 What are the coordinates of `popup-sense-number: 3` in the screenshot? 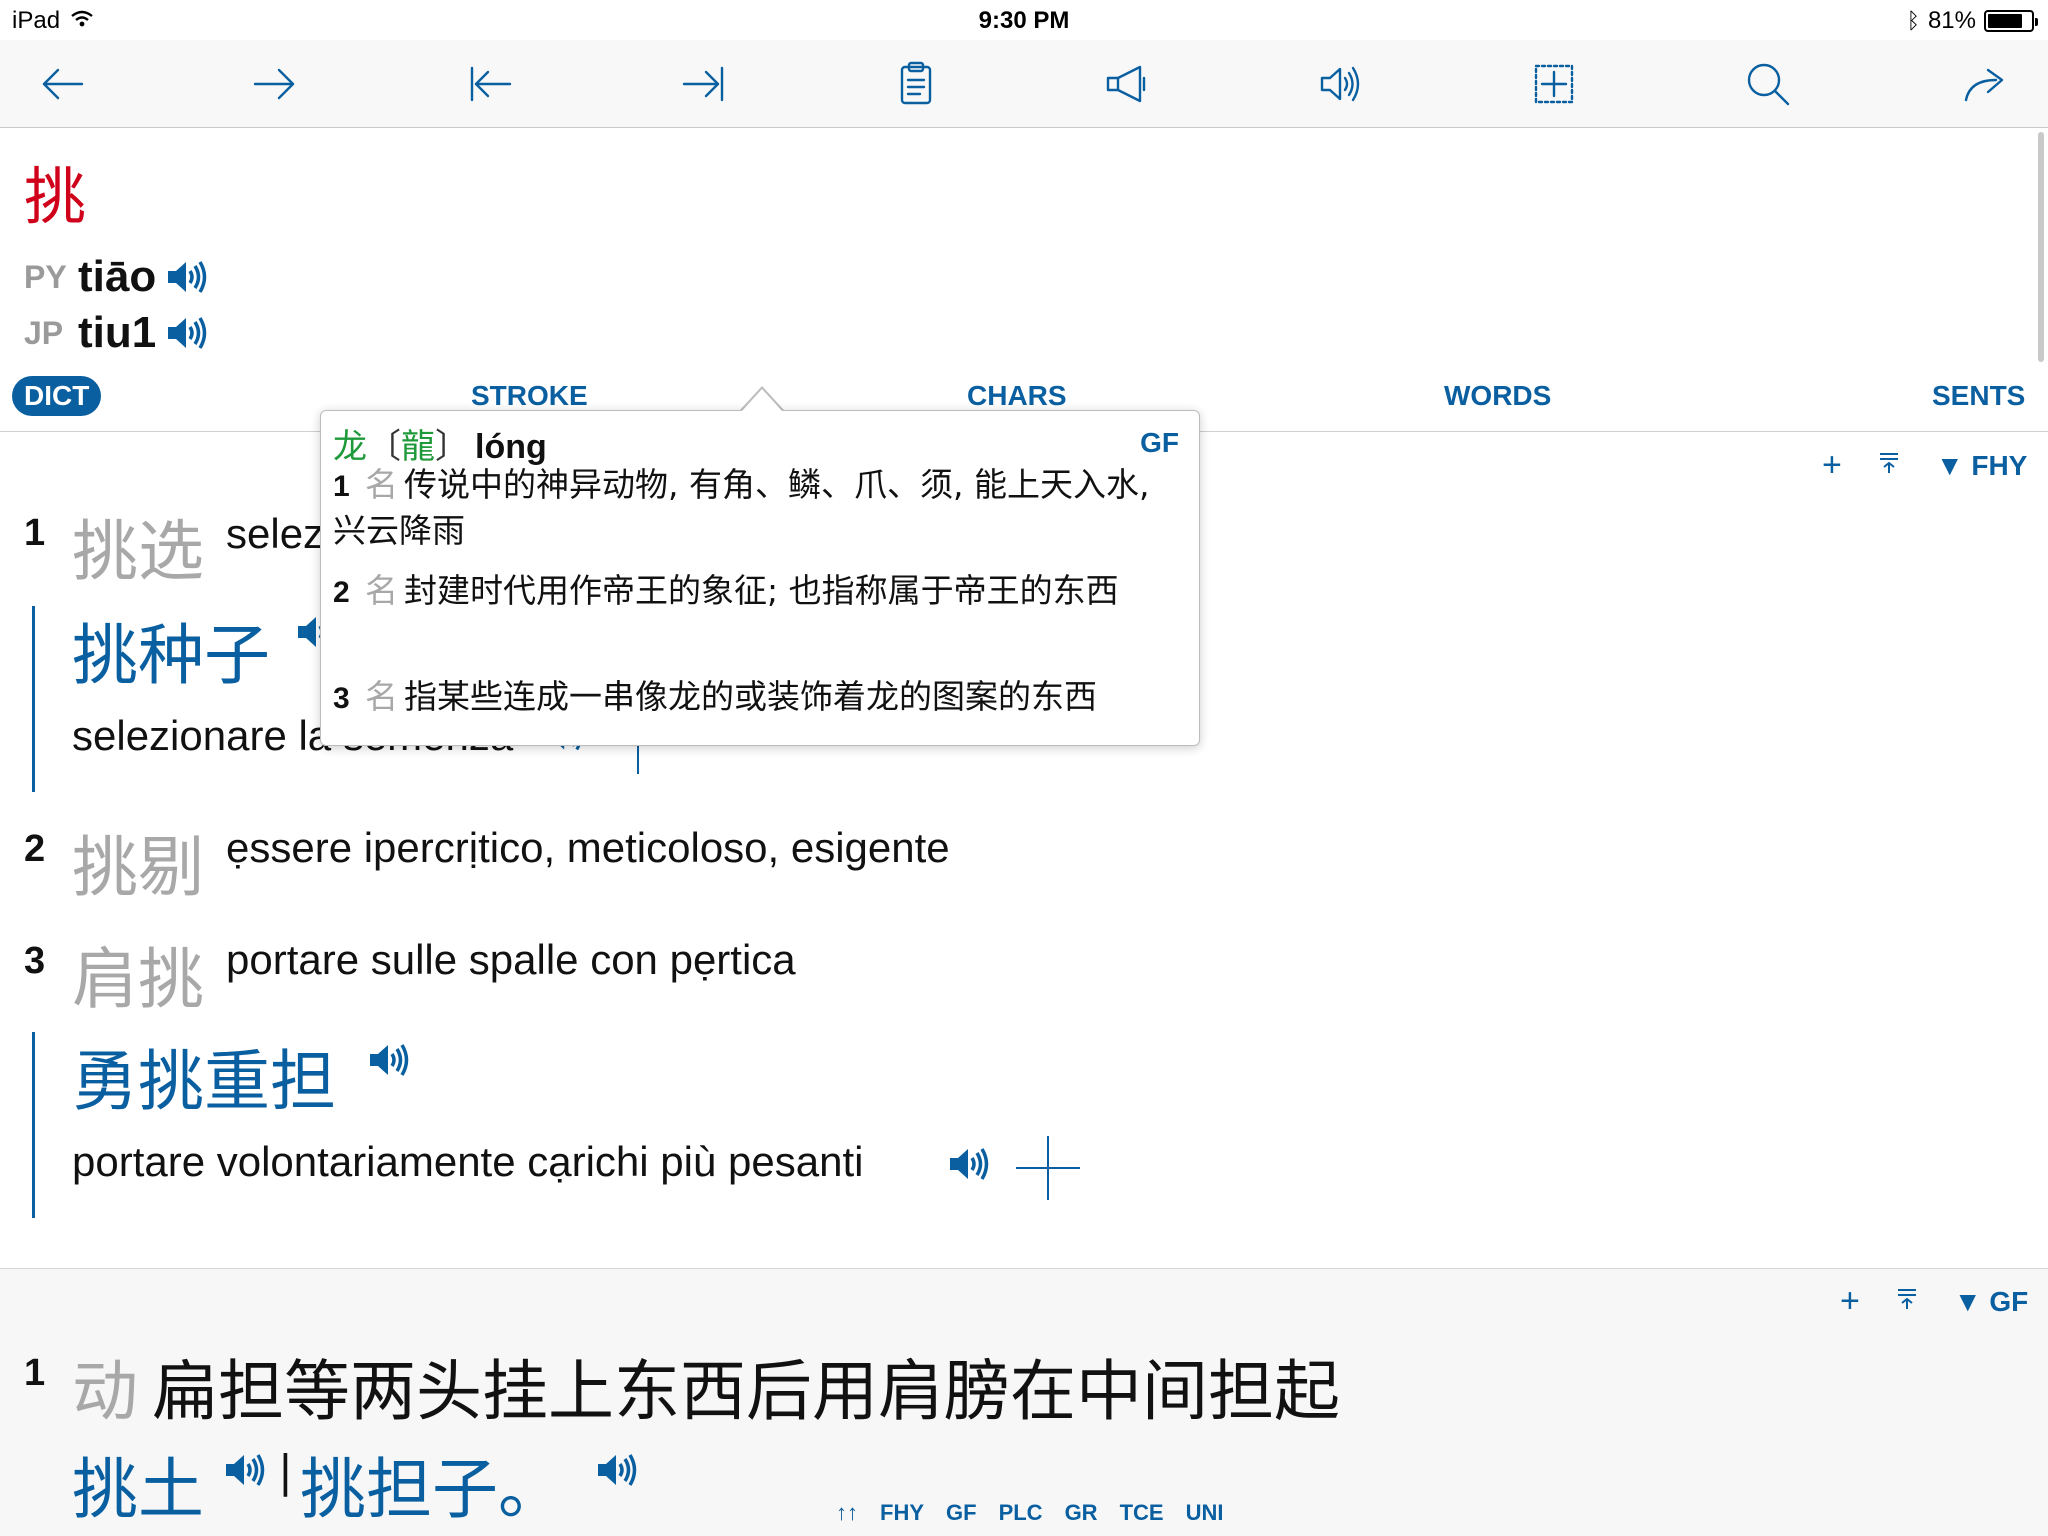 It's located at (341, 698).